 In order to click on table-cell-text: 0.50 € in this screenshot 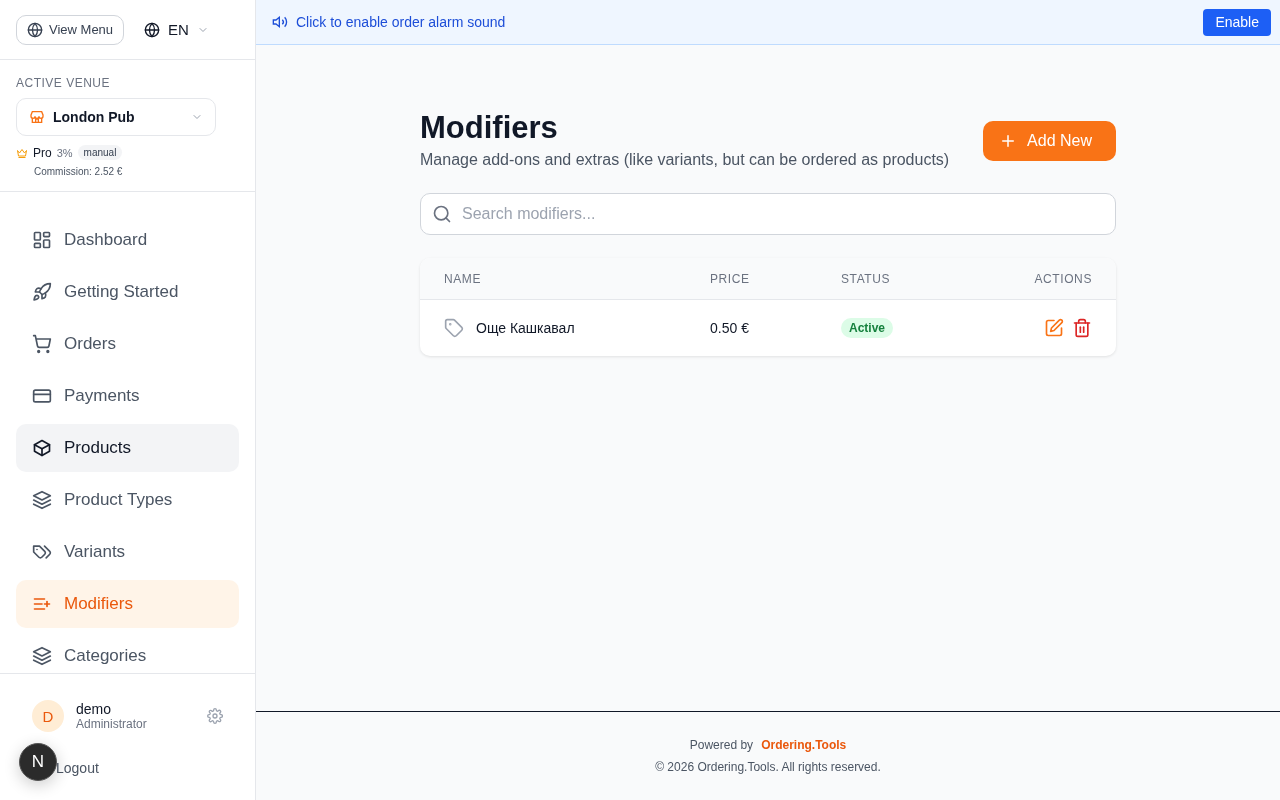, I will do `click(730, 328)`.